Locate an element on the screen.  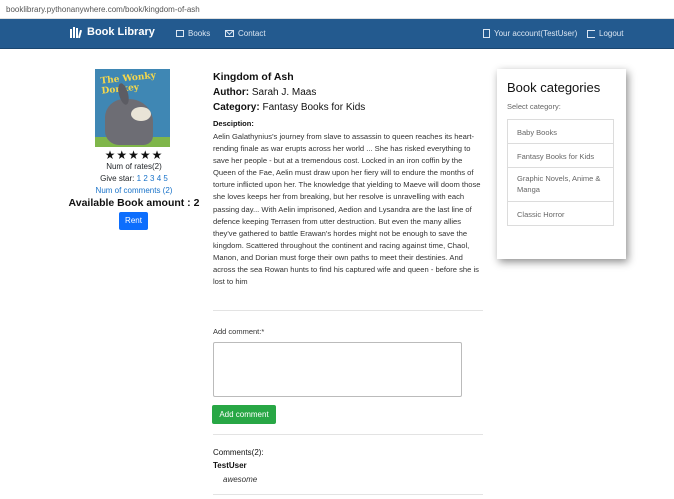
donkey-illustration is located at coordinates (129, 122).